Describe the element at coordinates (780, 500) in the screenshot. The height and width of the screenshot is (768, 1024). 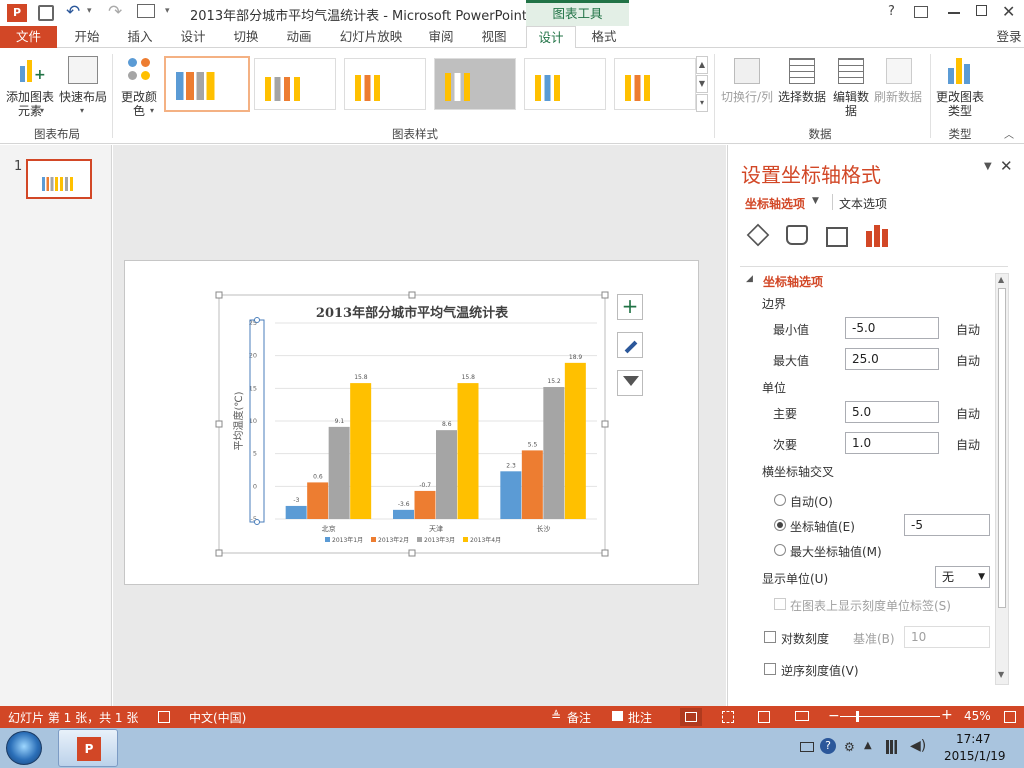
I see `radio-auto` at that location.